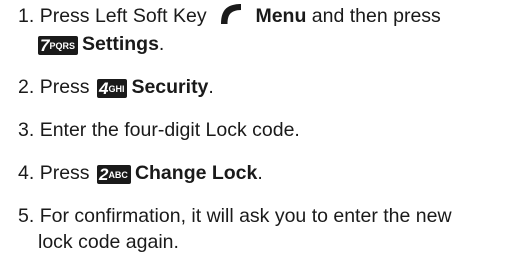  I want to click on key-4-icon: 4GHI, so click(112, 88).